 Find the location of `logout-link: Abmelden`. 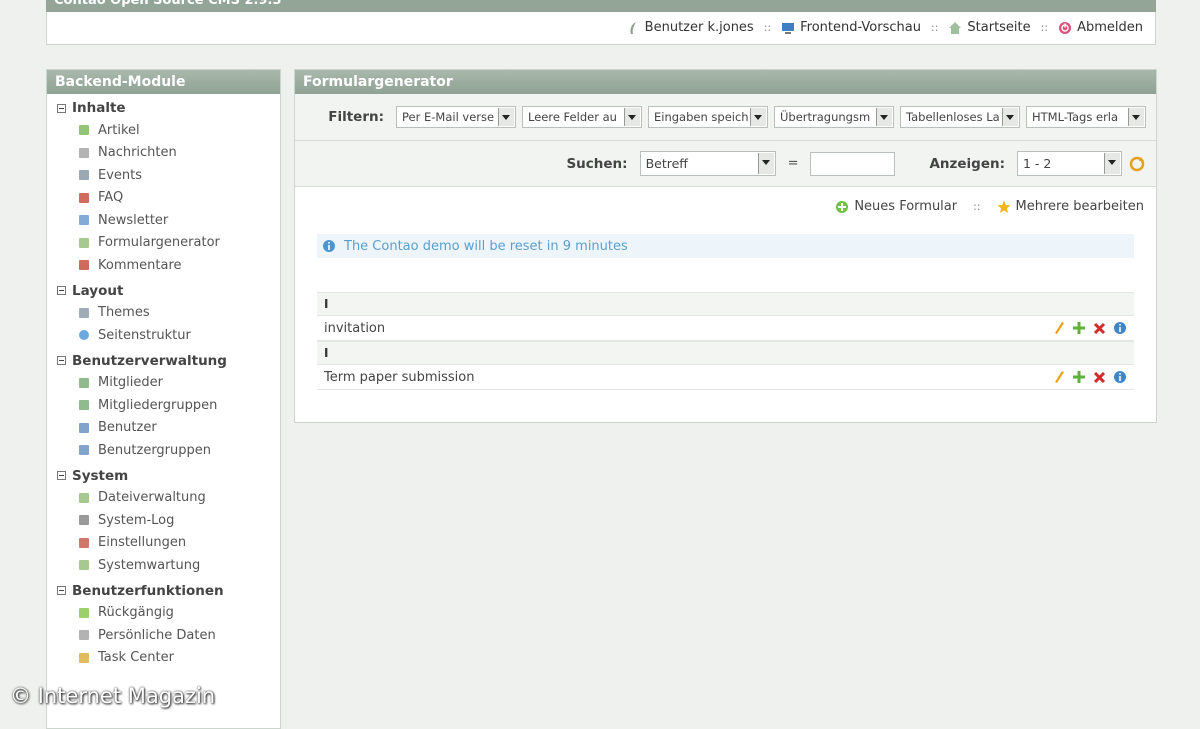

logout-link: Abmelden is located at coordinates (1100, 27).